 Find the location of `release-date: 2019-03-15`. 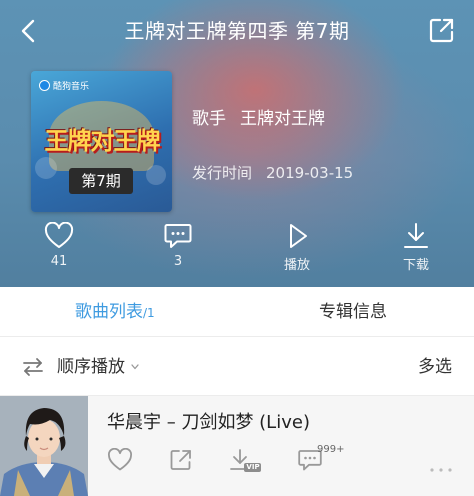

release-date: 2019-03-15 is located at coordinates (310, 173).